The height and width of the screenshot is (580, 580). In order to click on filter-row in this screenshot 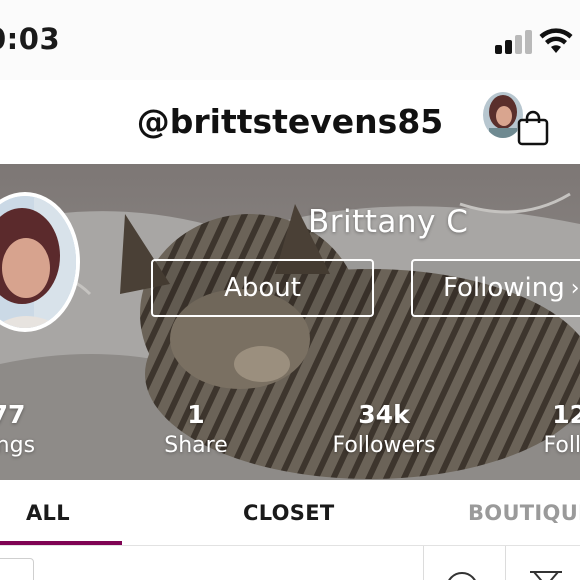, I will do `click(290, 563)`.